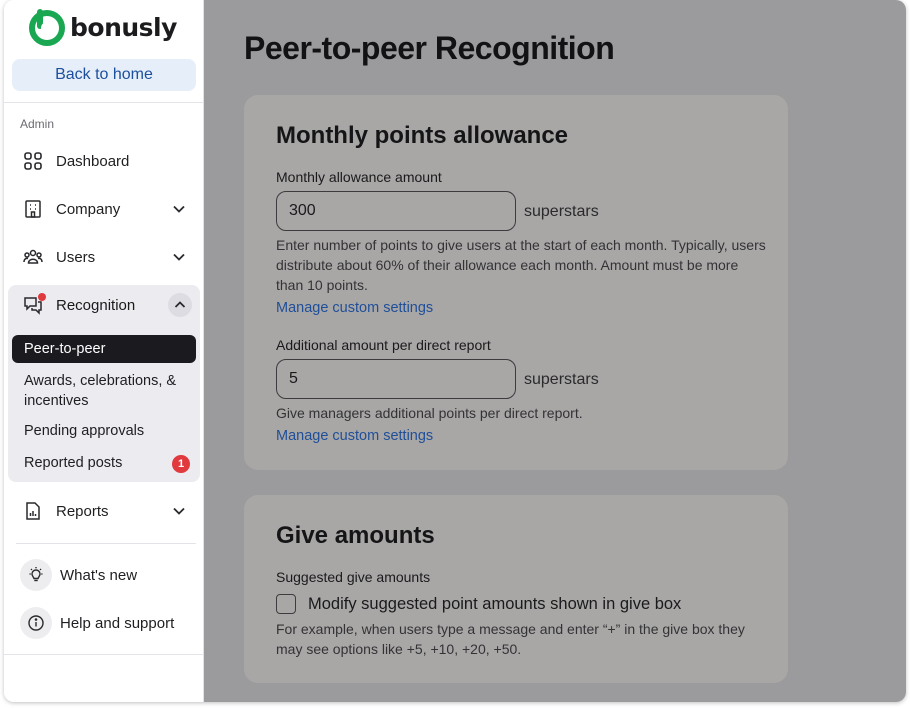 Image resolution: width=910 pixels, height=709 pixels. I want to click on sidebar-item-label: Users, so click(76, 257).